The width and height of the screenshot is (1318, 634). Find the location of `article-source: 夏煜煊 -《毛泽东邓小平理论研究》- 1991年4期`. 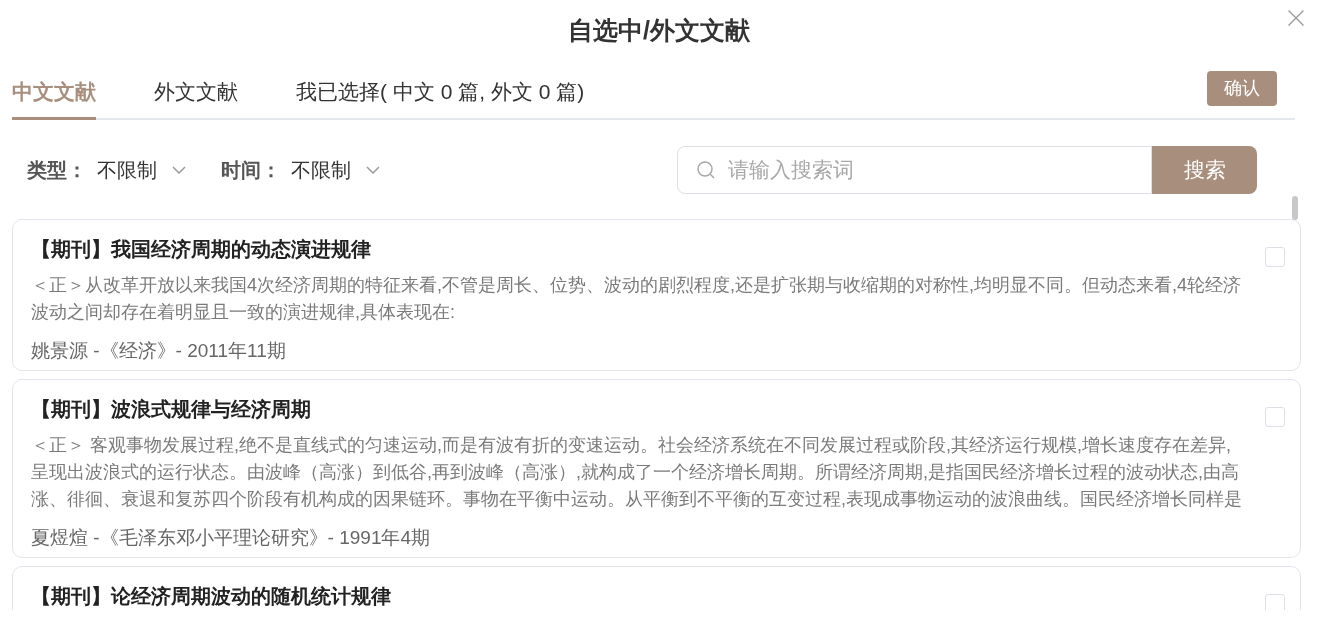

article-source: 夏煜煊 -《毛泽东邓小平理论研究》- 1991年4期 is located at coordinates (231, 538).